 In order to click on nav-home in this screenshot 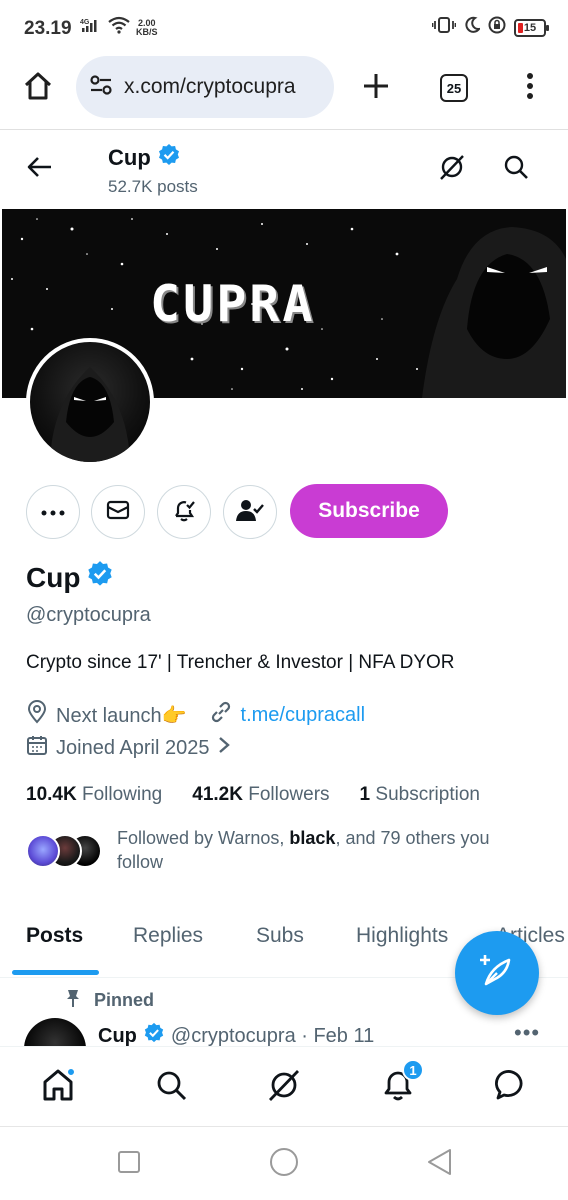, I will do `click(58, 1087)`.